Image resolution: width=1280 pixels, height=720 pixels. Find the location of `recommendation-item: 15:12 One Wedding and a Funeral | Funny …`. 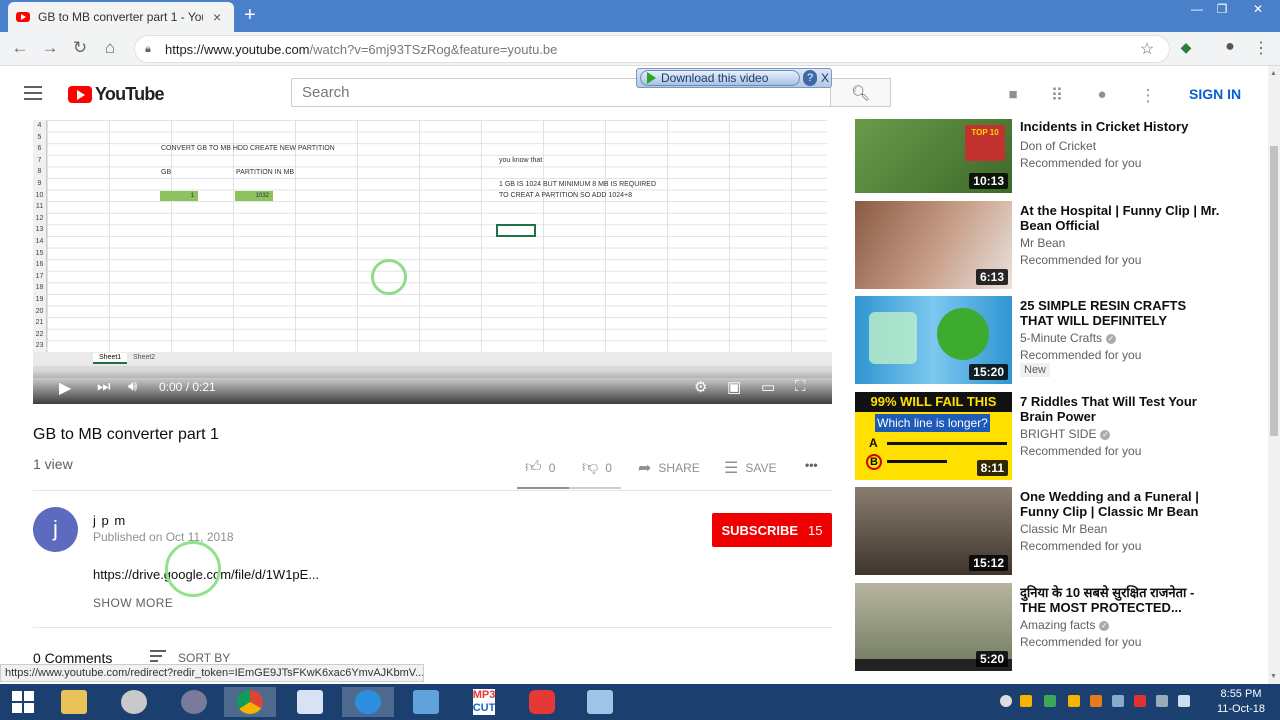

recommendation-item: 15:12 One Wedding and a Funeral | Funny … is located at coordinates (1055, 531).